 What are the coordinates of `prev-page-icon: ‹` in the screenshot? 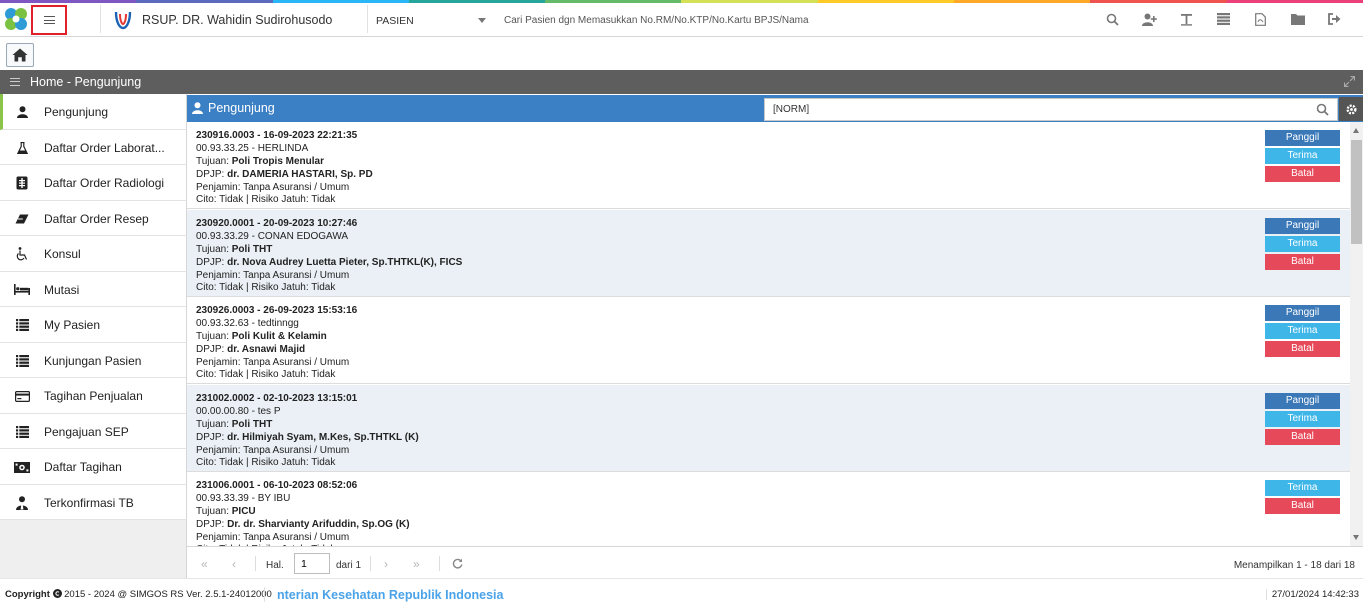 It's located at (234, 564).